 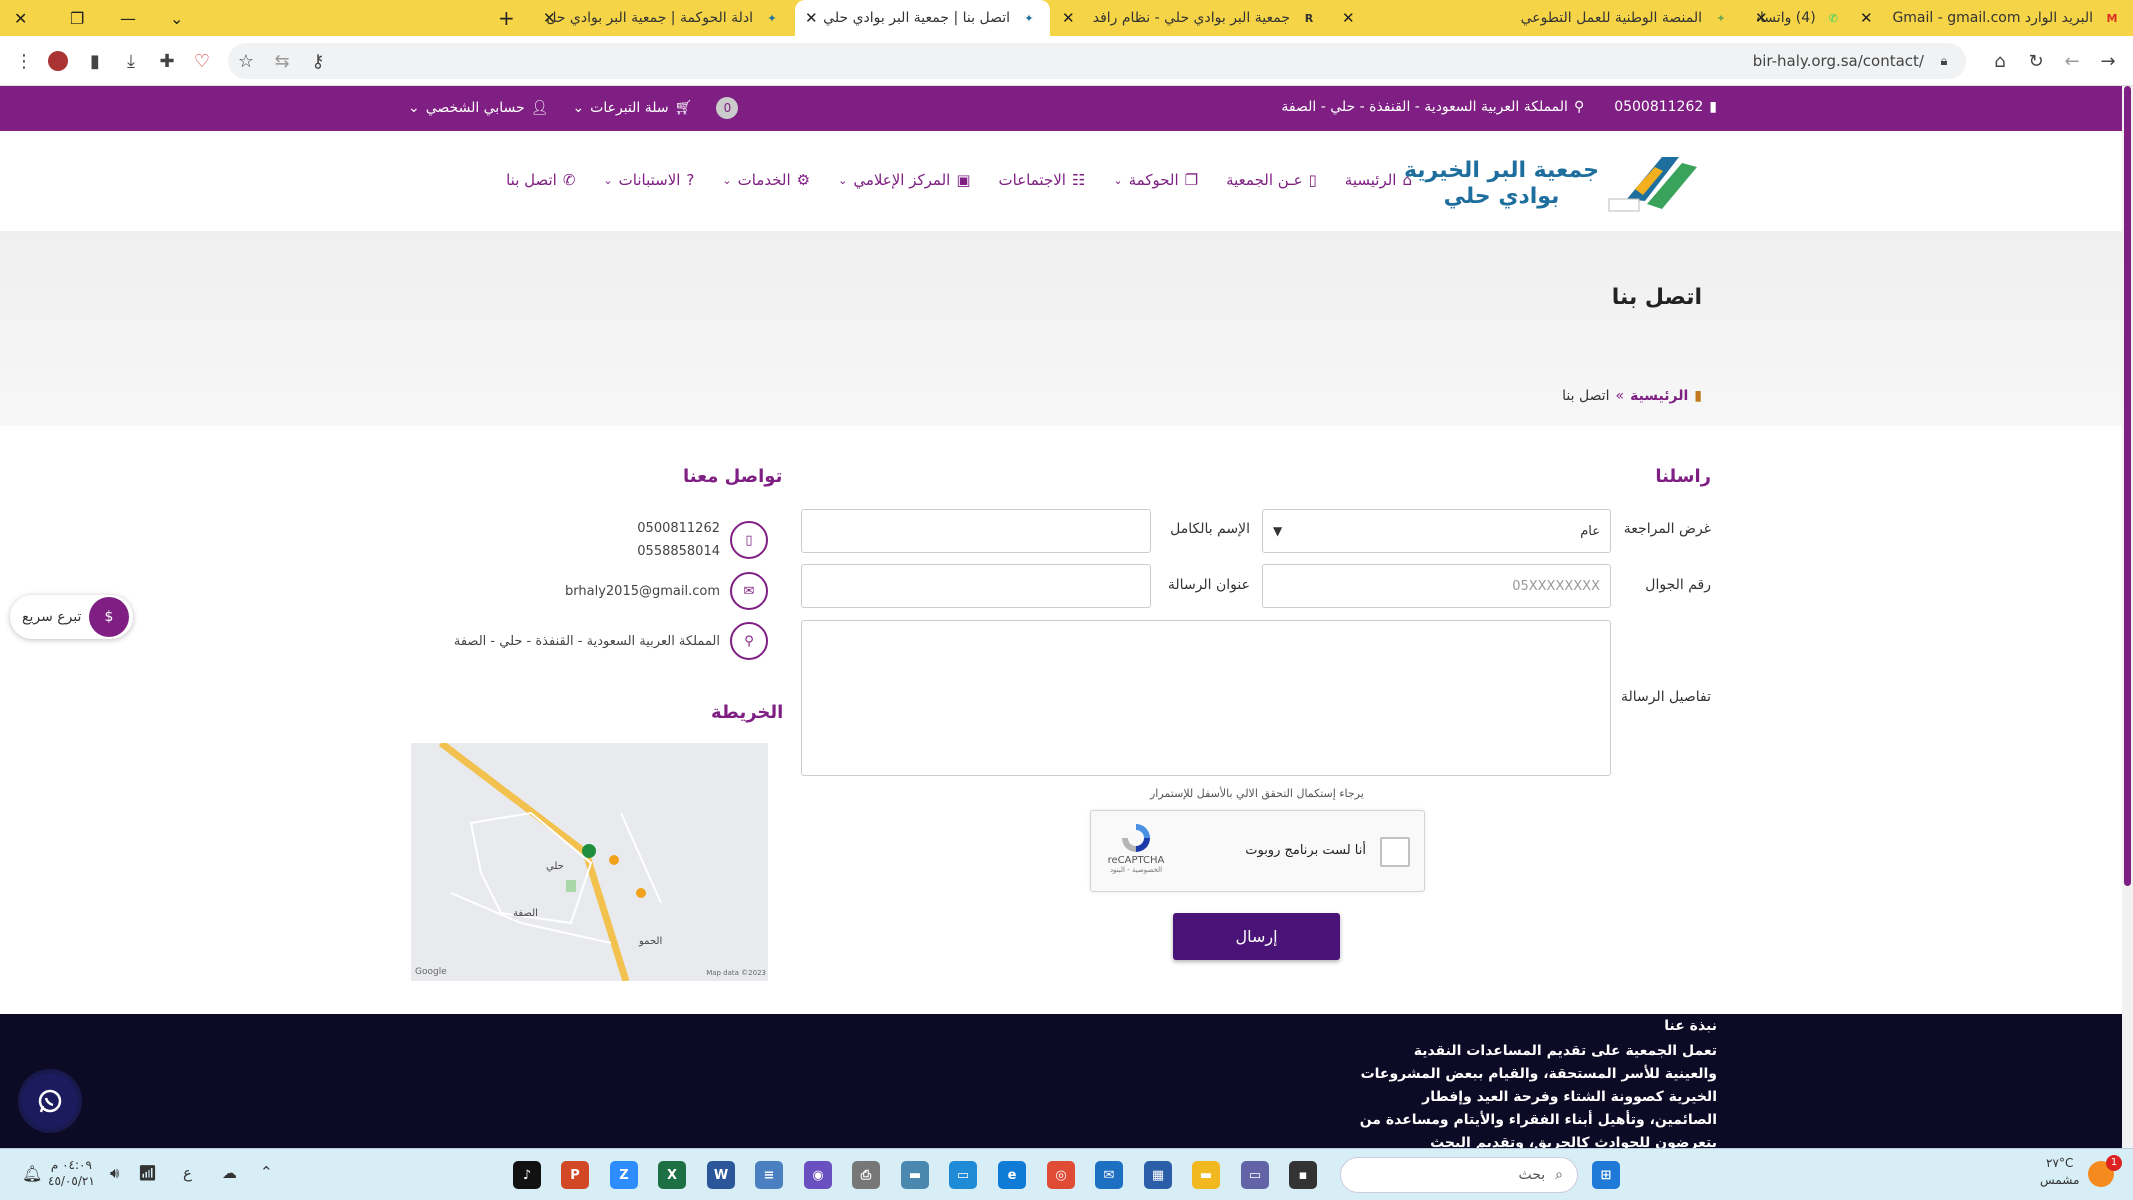 I want to click on purpose-select: عام ▼, so click(x=1436, y=531).